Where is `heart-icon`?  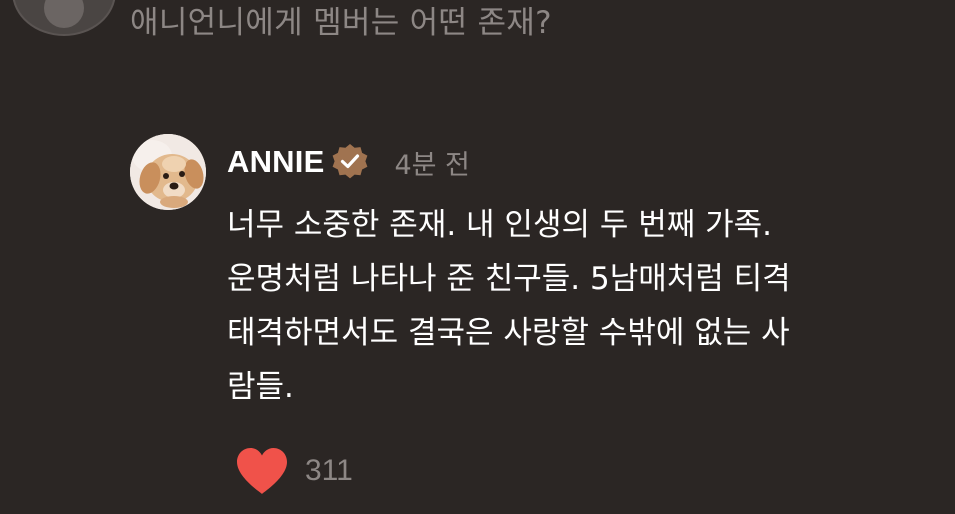 heart-icon is located at coordinates (262, 471).